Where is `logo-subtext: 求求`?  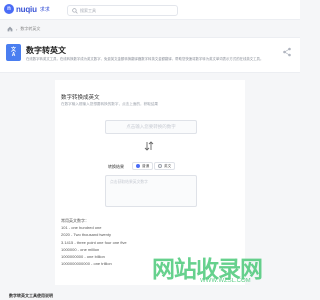
logo-subtext: 求求 is located at coordinates (44, 9).